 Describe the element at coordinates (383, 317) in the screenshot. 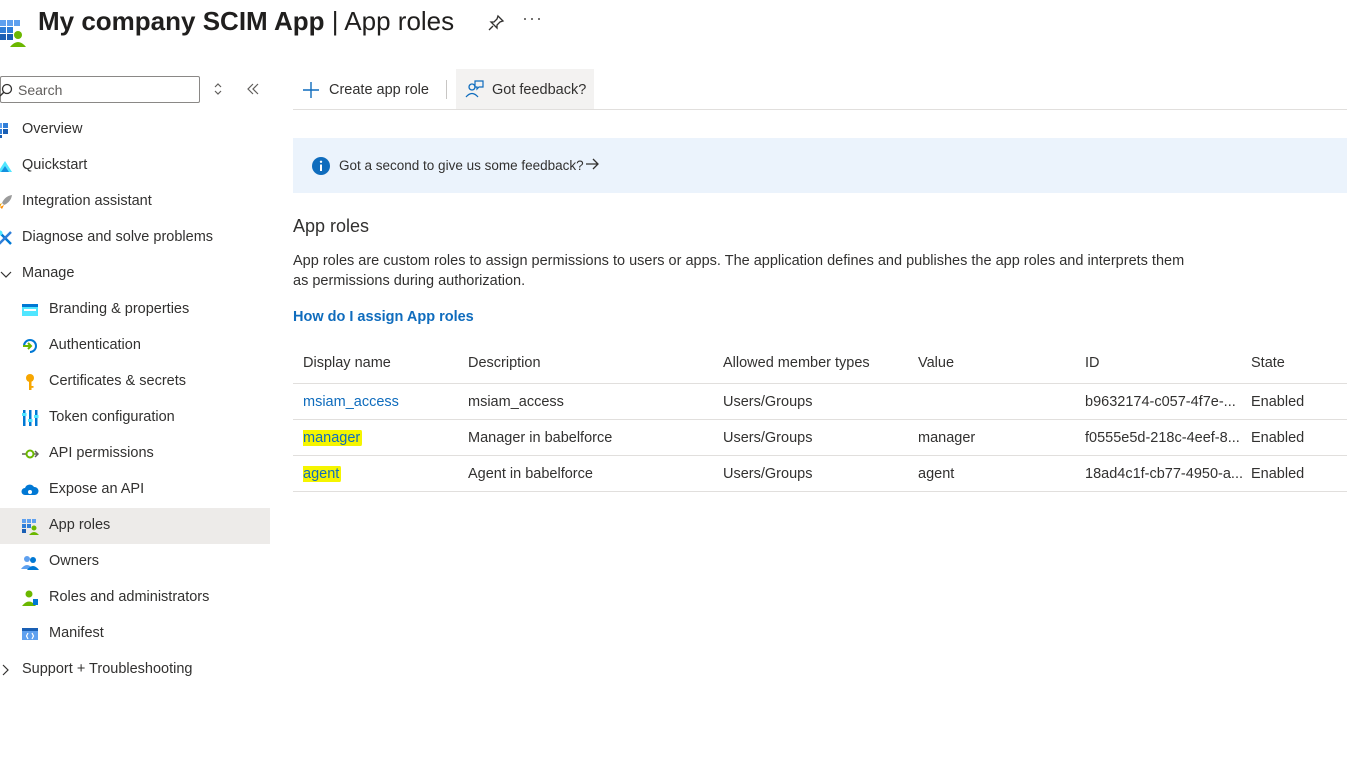

I see `help-link: How do I assign App roles` at that location.